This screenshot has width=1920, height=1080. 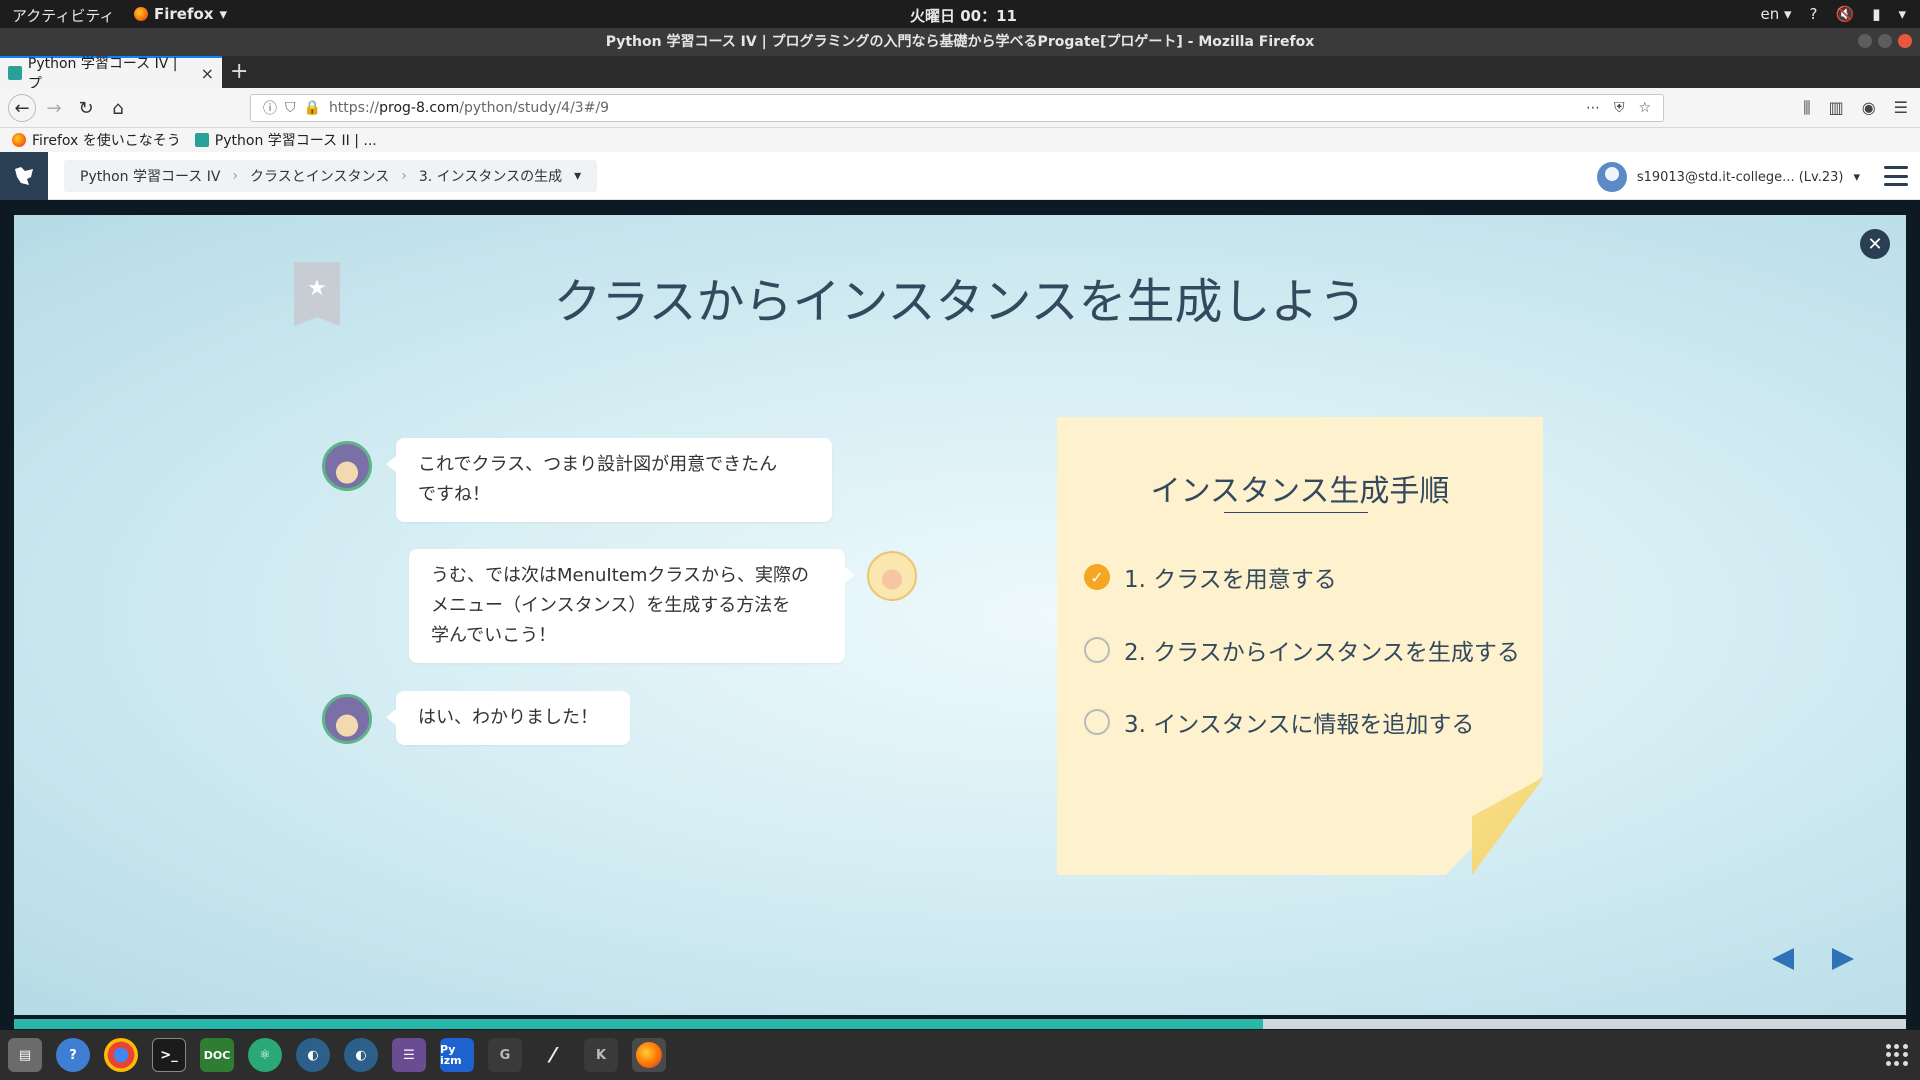 I want to click on note-title: インスタンス生成手順, so click(x=1300, y=491).